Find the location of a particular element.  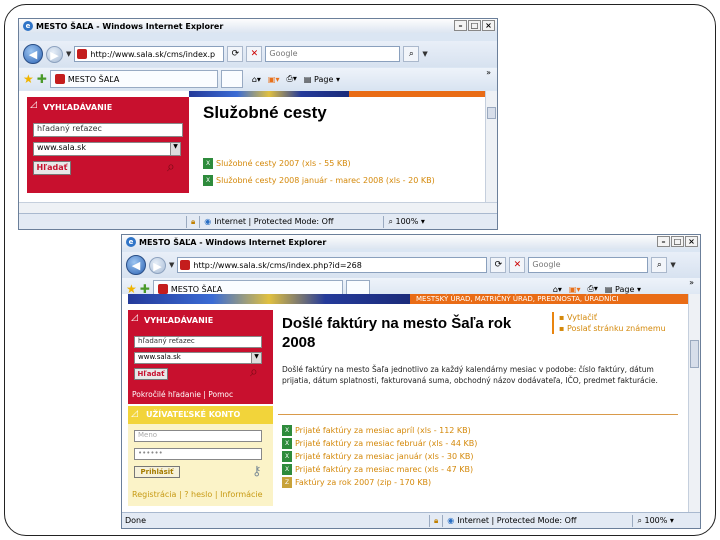

favorites-star-icon: ★ is located at coordinates (28, 79).